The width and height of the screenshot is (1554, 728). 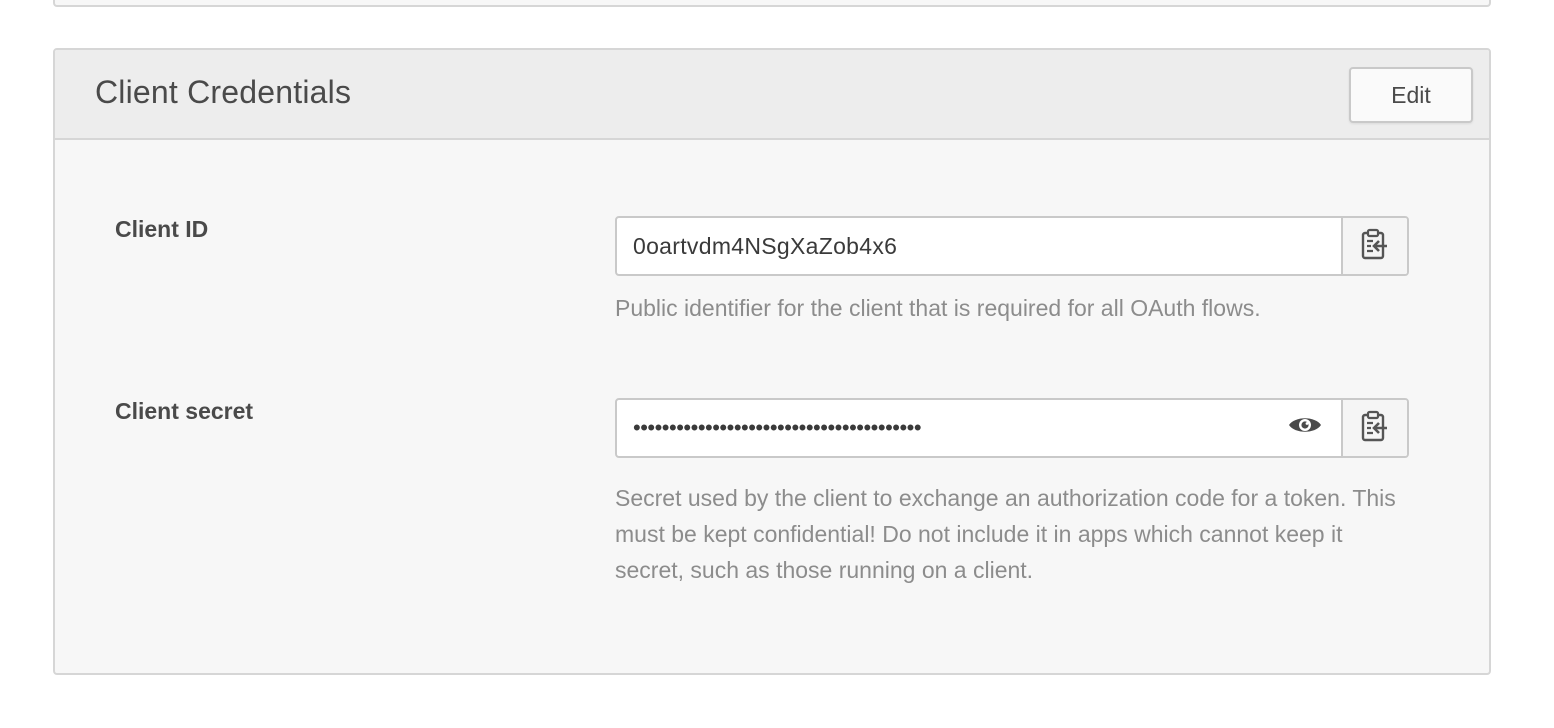 I want to click on client-secret-input: ••••••••••••••••••••••••••••••••••••••••, so click(x=979, y=428).